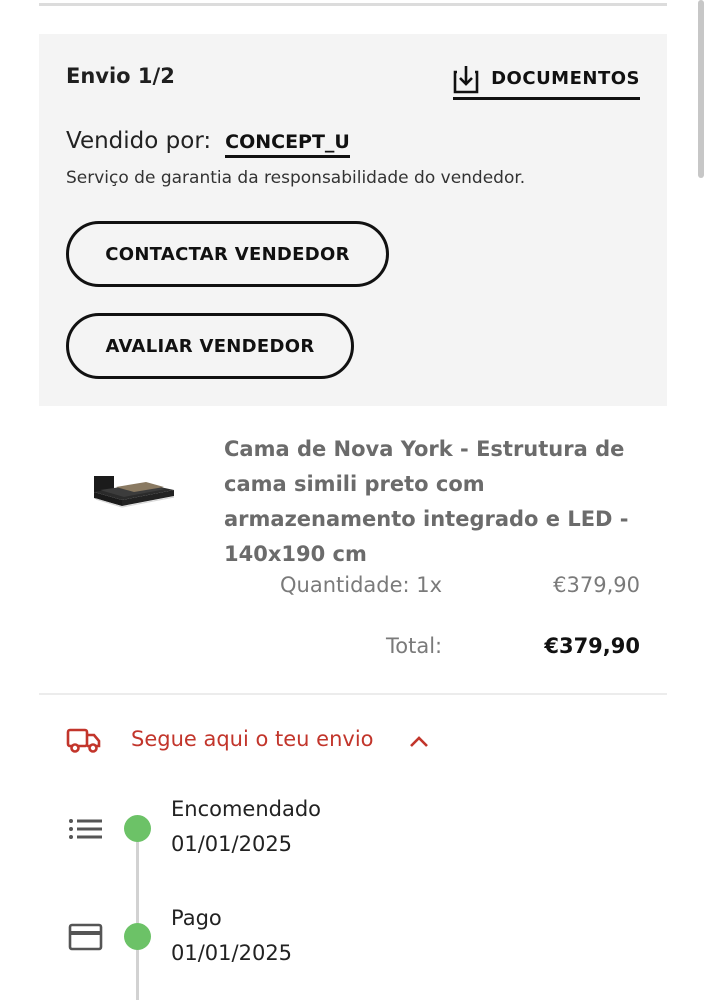 This screenshot has height=1000, width=706. What do you see at coordinates (246, 809) in the screenshot?
I see `step-title: Encomendado` at bounding box center [246, 809].